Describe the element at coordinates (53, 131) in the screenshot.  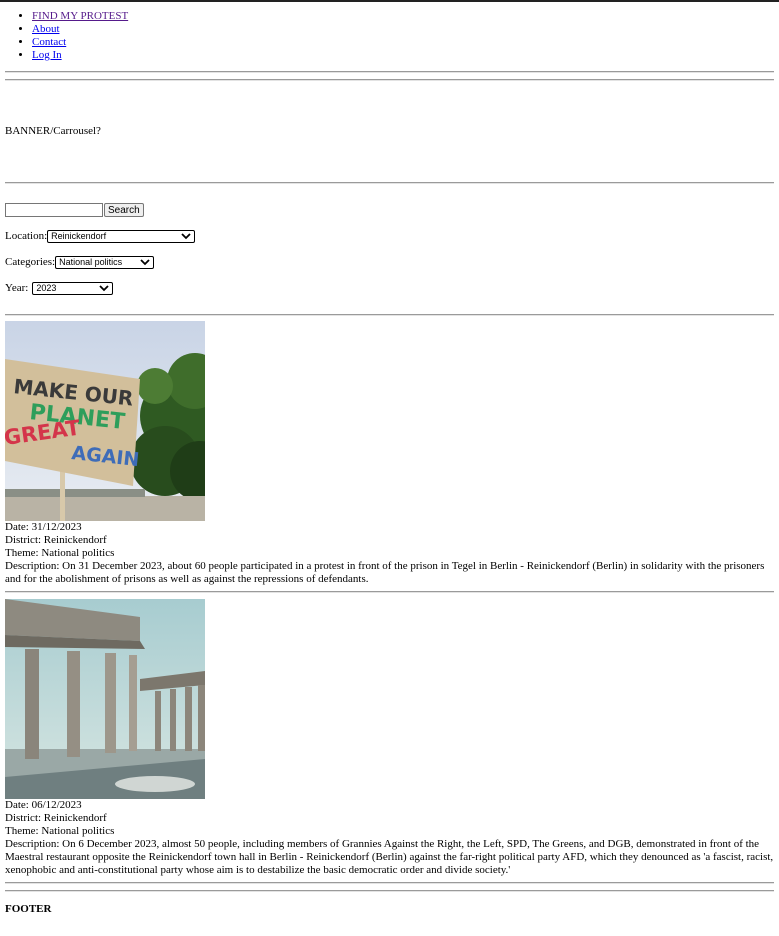
I see `banner-placeholder: BANNER/Carrousel?` at that location.